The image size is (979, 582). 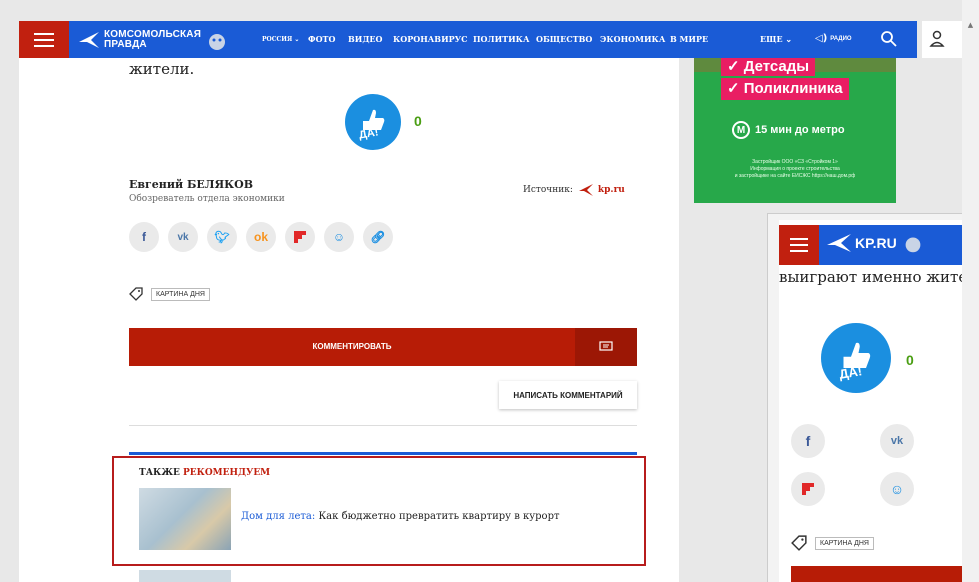 What do you see at coordinates (937, 38) in the screenshot?
I see `user-icon` at bounding box center [937, 38].